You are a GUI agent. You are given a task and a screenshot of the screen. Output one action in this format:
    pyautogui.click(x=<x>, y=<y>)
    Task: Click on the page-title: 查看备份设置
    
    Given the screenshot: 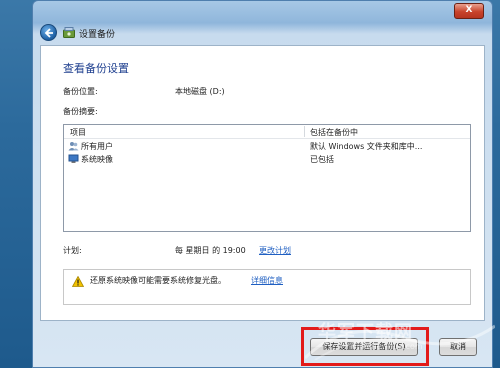 What is the action you would take?
    pyautogui.click(x=96, y=68)
    